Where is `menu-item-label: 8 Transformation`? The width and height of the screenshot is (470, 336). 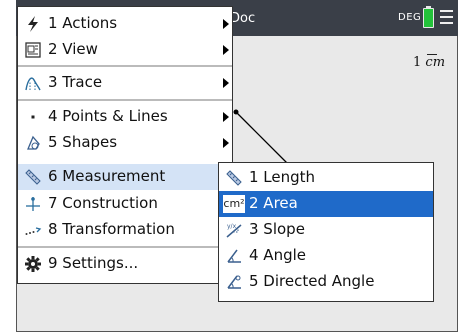 menu-item-label: 8 Transformation is located at coordinates (111, 229).